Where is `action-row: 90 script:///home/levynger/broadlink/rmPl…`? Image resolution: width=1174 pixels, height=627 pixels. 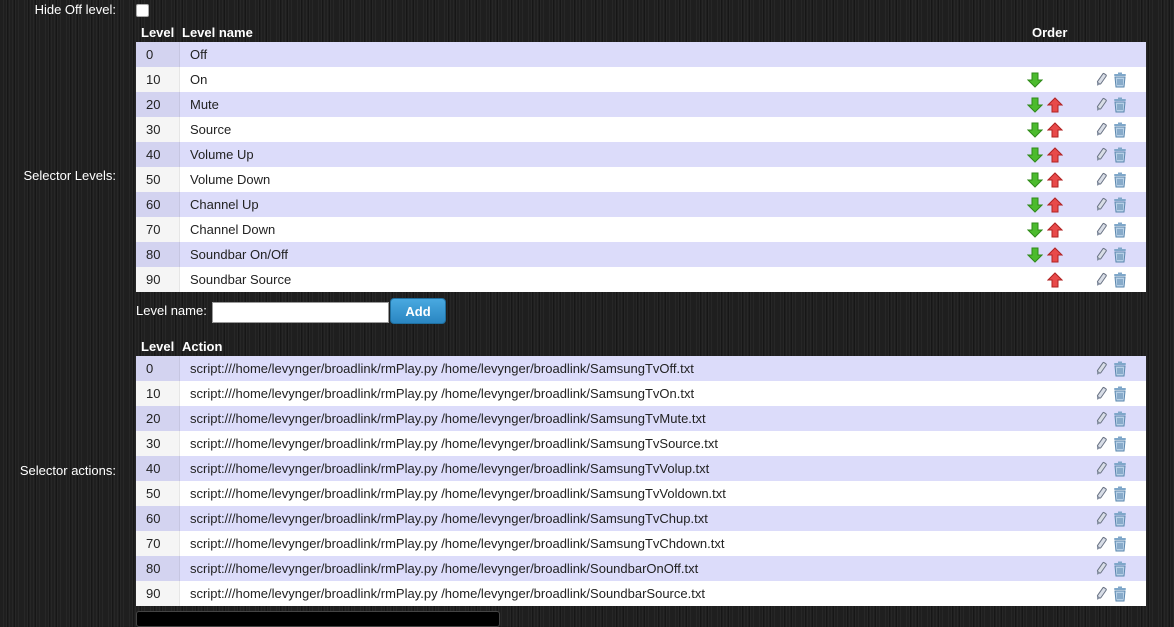
action-row: 90 script:///home/levynger/broadlink/rmPl… is located at coordinates (641, 593).